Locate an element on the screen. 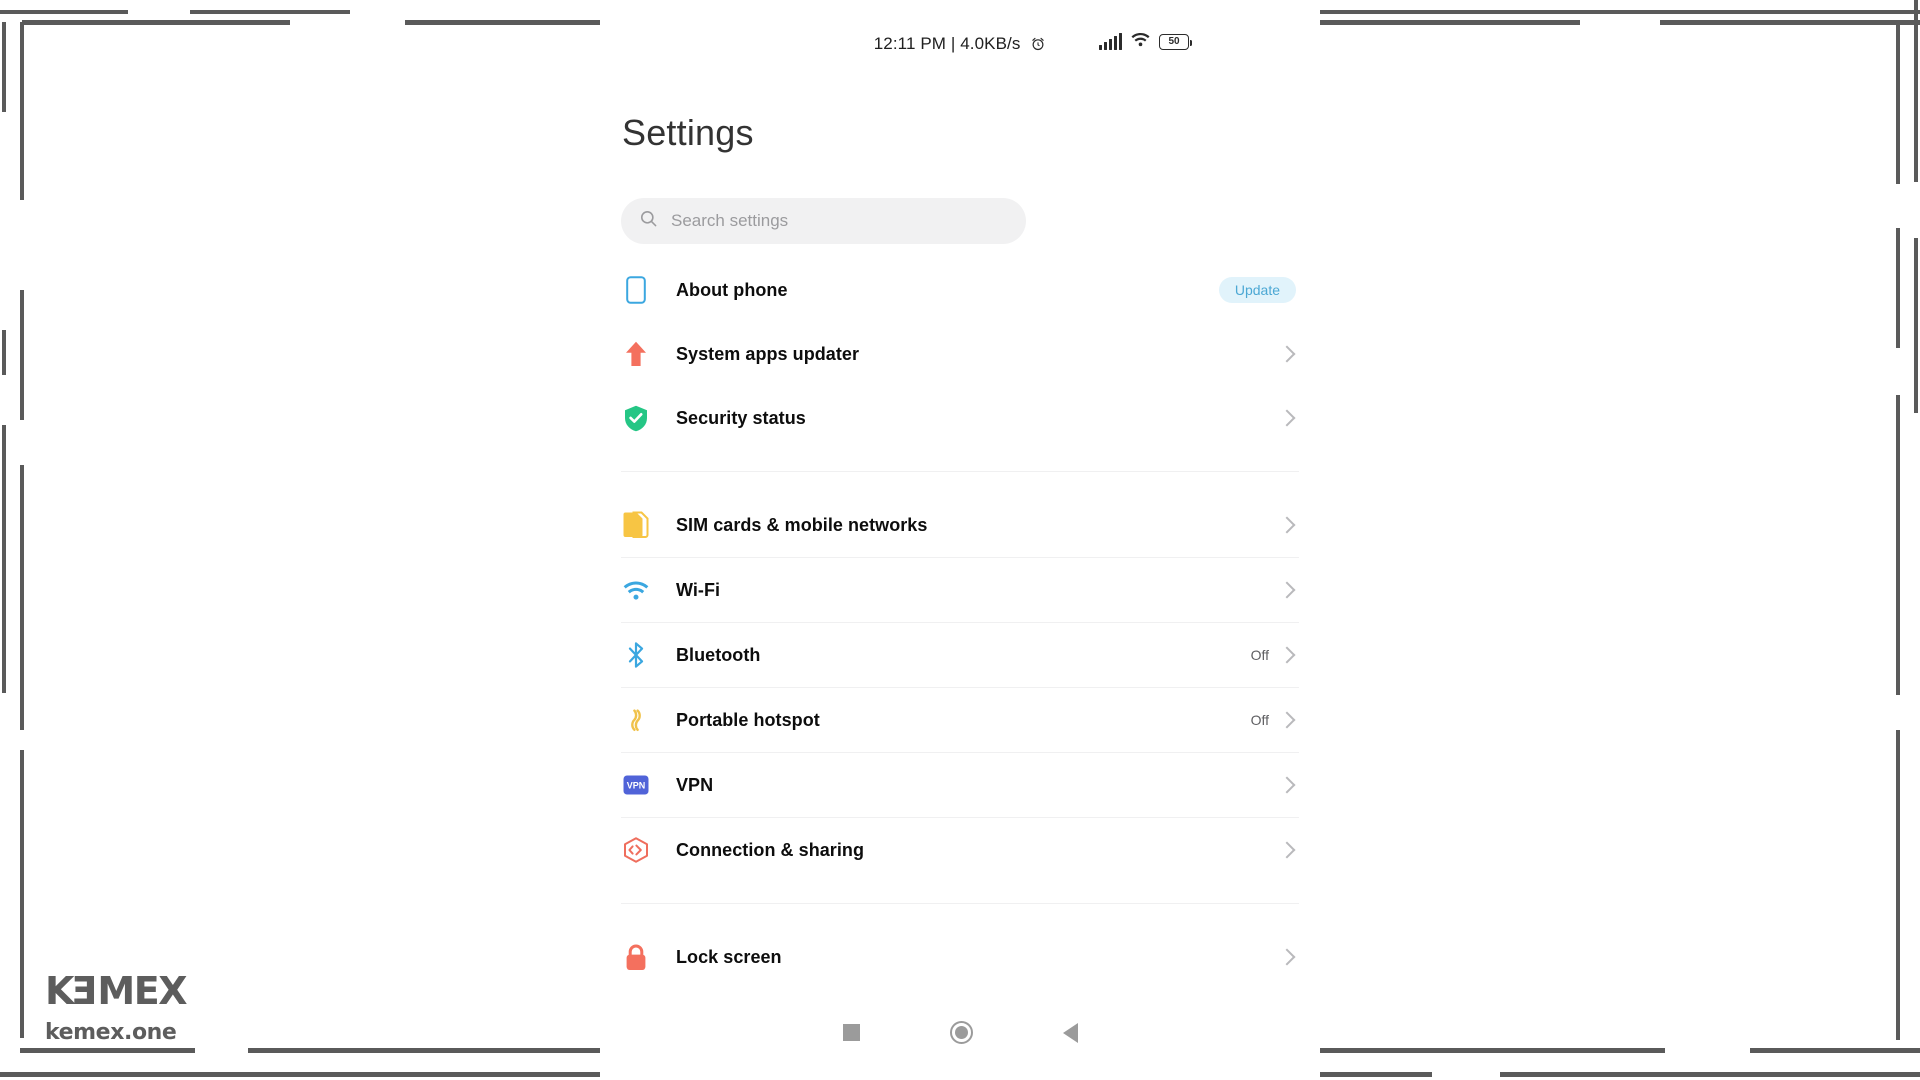 The width and height of the screenshot is (1920, 1080). home-button is located at coordinates (961, 1032).